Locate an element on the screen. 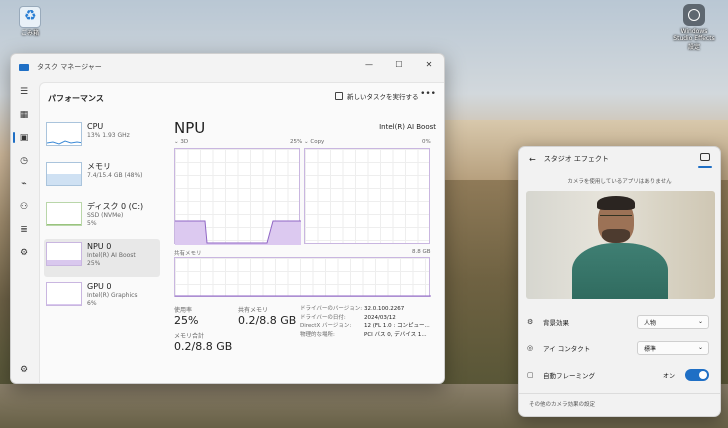 Image resolution: width=728 pixels, height=428 pixels. location-label: 物理的な場所: is located at coordinates (317, 334).